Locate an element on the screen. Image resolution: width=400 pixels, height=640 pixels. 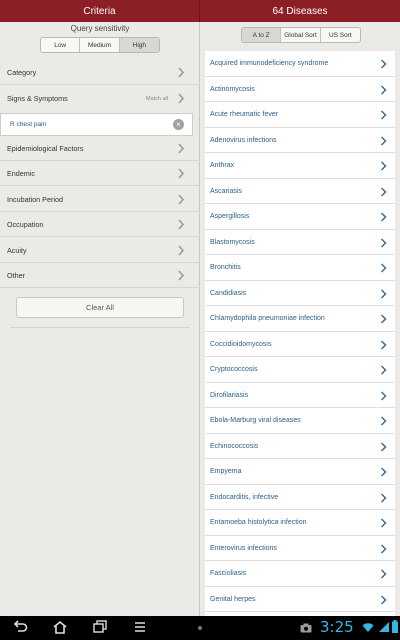
disease-row: Acute rheumatic fever is located at coordinates (300, 115).